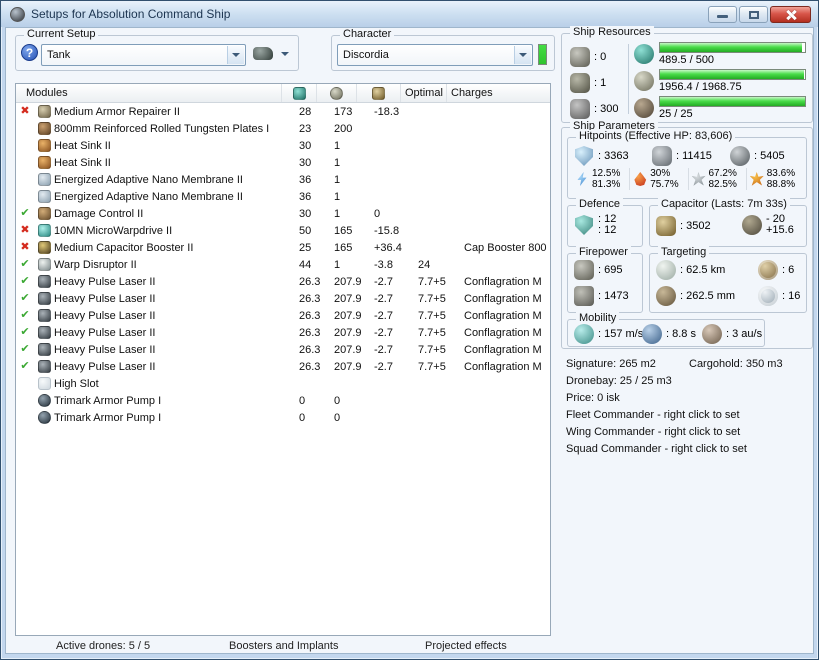  I want to click on module-cpu: 0, so click(302, 417).